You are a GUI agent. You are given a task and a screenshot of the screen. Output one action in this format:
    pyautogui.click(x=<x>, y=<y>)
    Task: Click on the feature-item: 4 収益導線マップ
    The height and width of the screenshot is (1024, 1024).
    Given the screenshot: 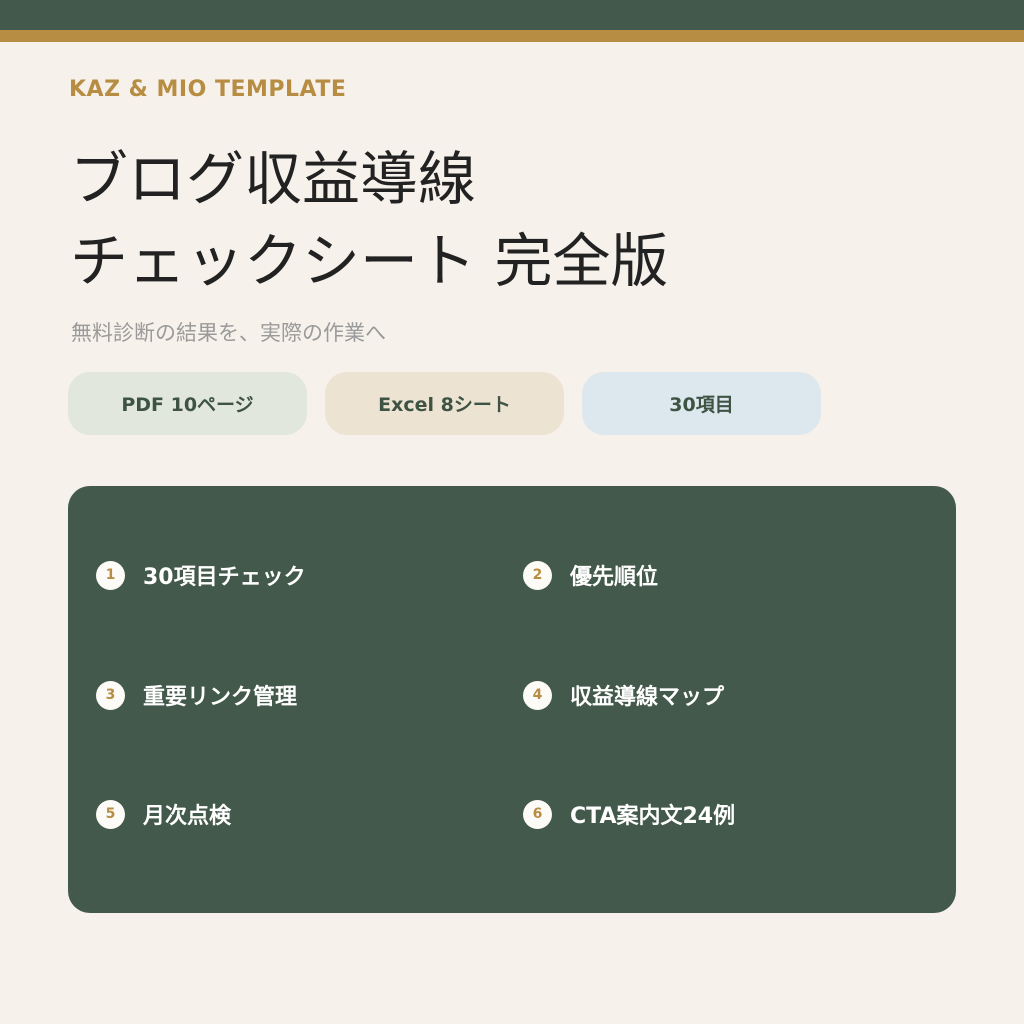 What is the action you would take?
    pyautogui.click(x=623, y=695)
    